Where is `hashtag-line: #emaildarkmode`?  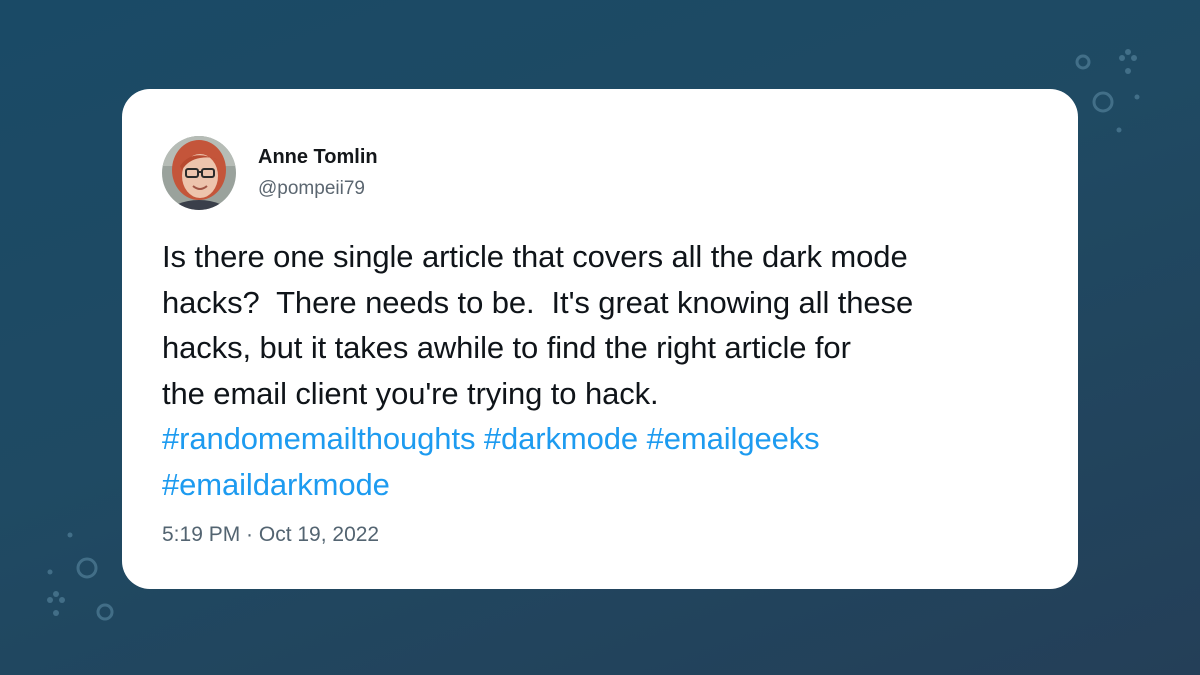
hashtag-line: #emaildarkmode is located at coordinates (602, 485).